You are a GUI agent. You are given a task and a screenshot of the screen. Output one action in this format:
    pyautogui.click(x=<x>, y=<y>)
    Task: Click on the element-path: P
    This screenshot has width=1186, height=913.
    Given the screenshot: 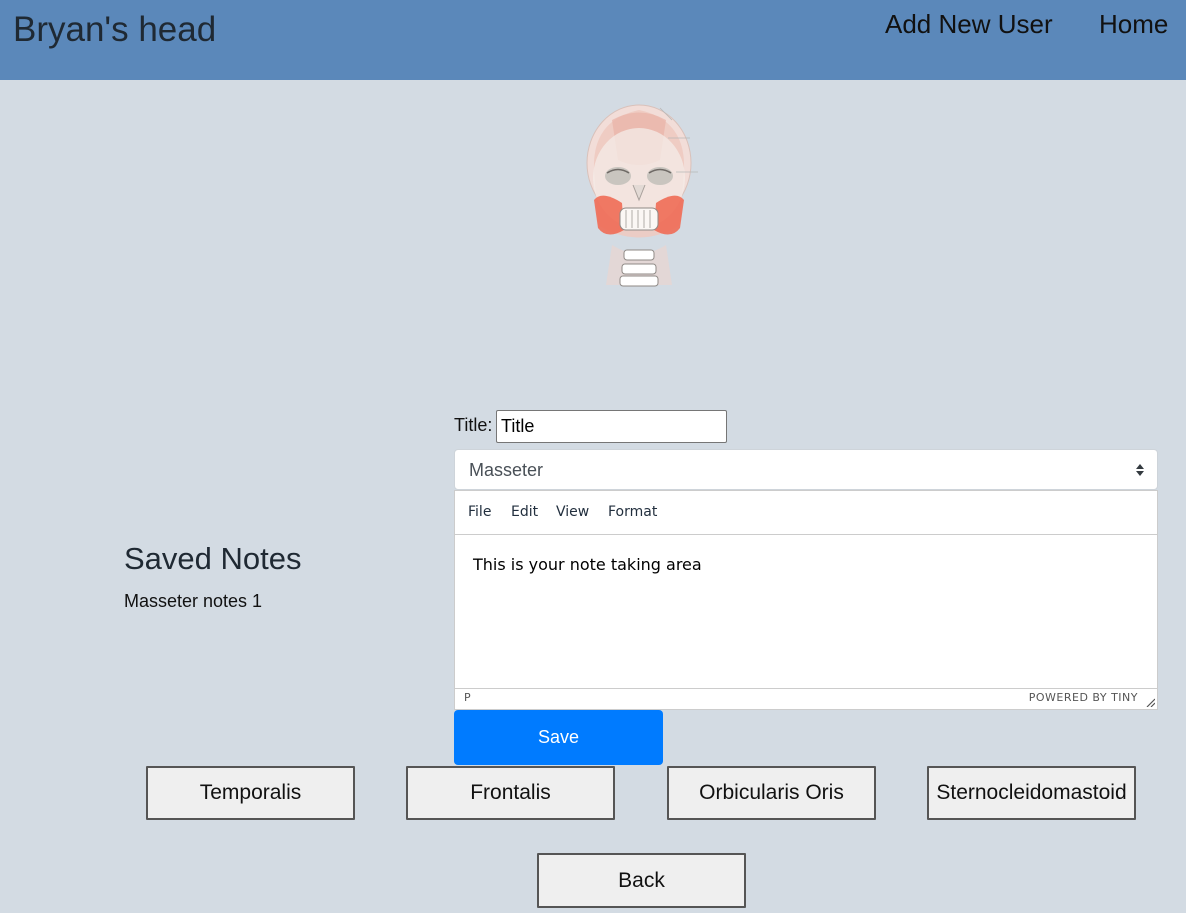 What is the action you would take?
    pyautogui.click(x=467, y=697)
    